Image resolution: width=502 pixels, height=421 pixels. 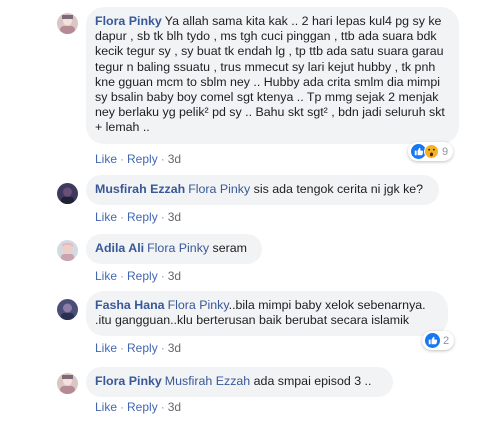 I want to click on mention-link: Musfirah Ezzah, so click(x=207, y=381).